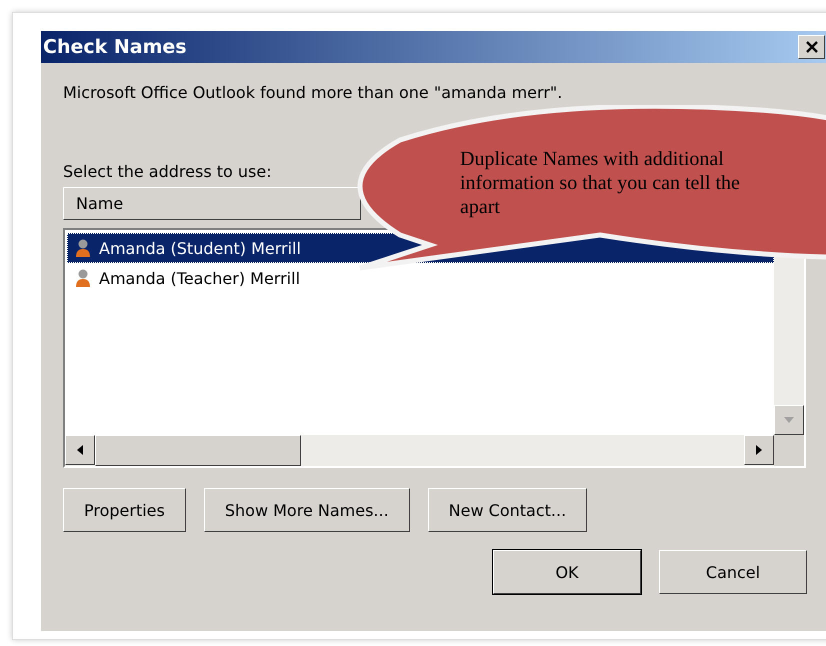 The image size is (826, 646). I want to click on close-button, so click(811, 47).